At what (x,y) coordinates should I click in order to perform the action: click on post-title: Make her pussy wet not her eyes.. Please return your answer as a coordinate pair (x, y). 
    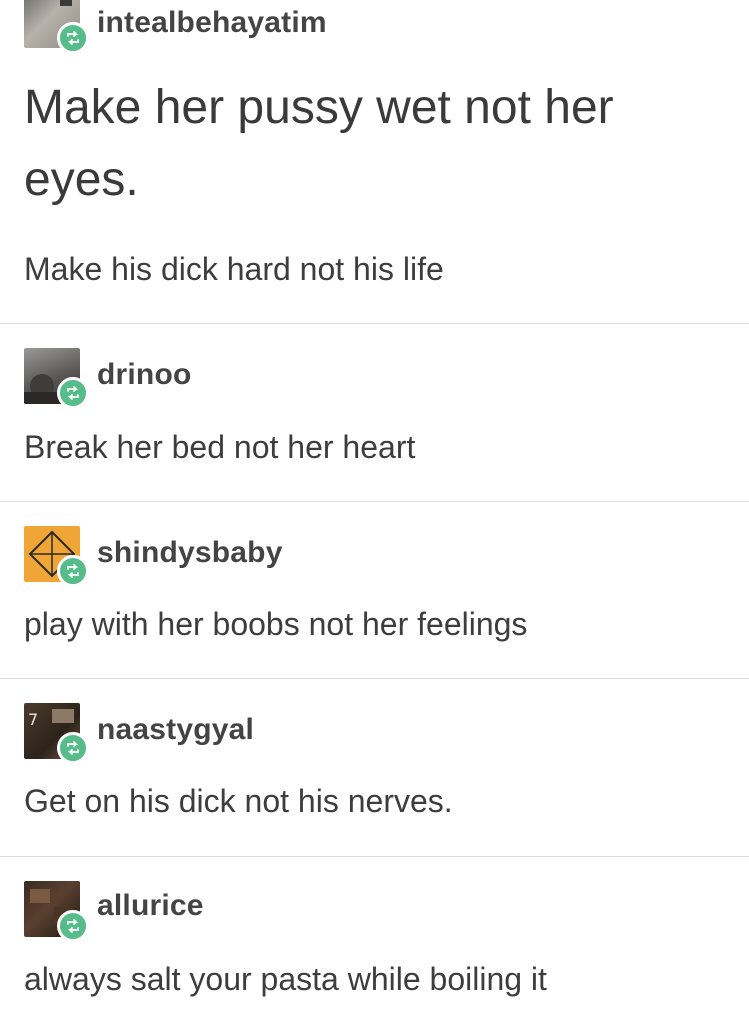
    Looking at the image, I should click on (319, 143).